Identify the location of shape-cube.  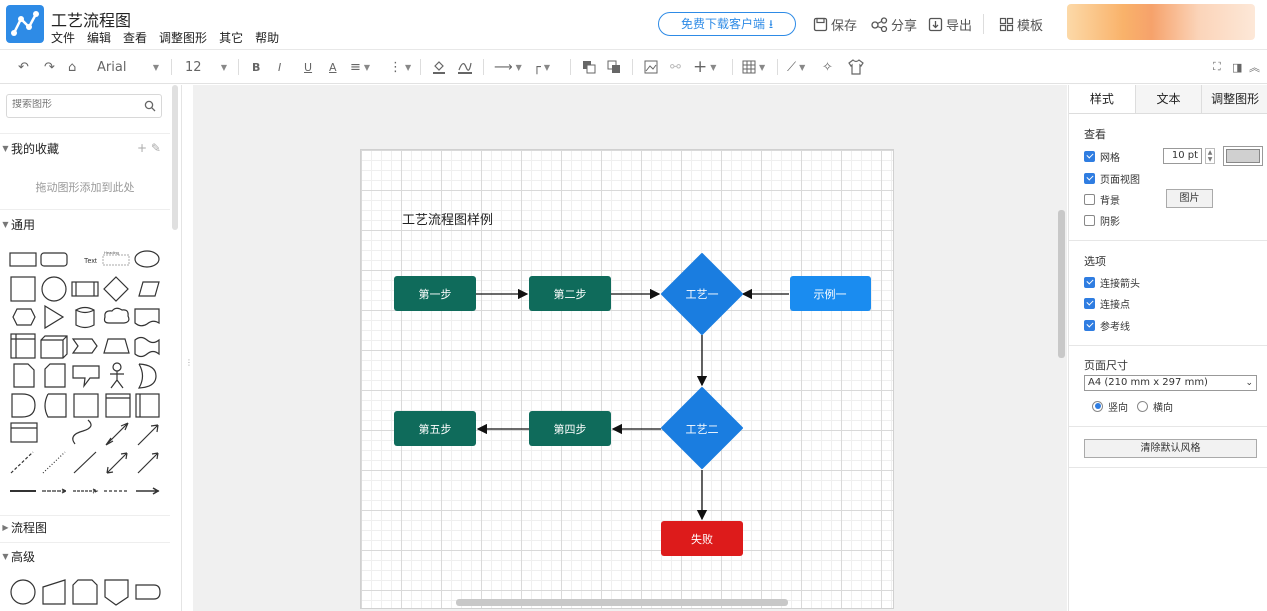
(54, 347).